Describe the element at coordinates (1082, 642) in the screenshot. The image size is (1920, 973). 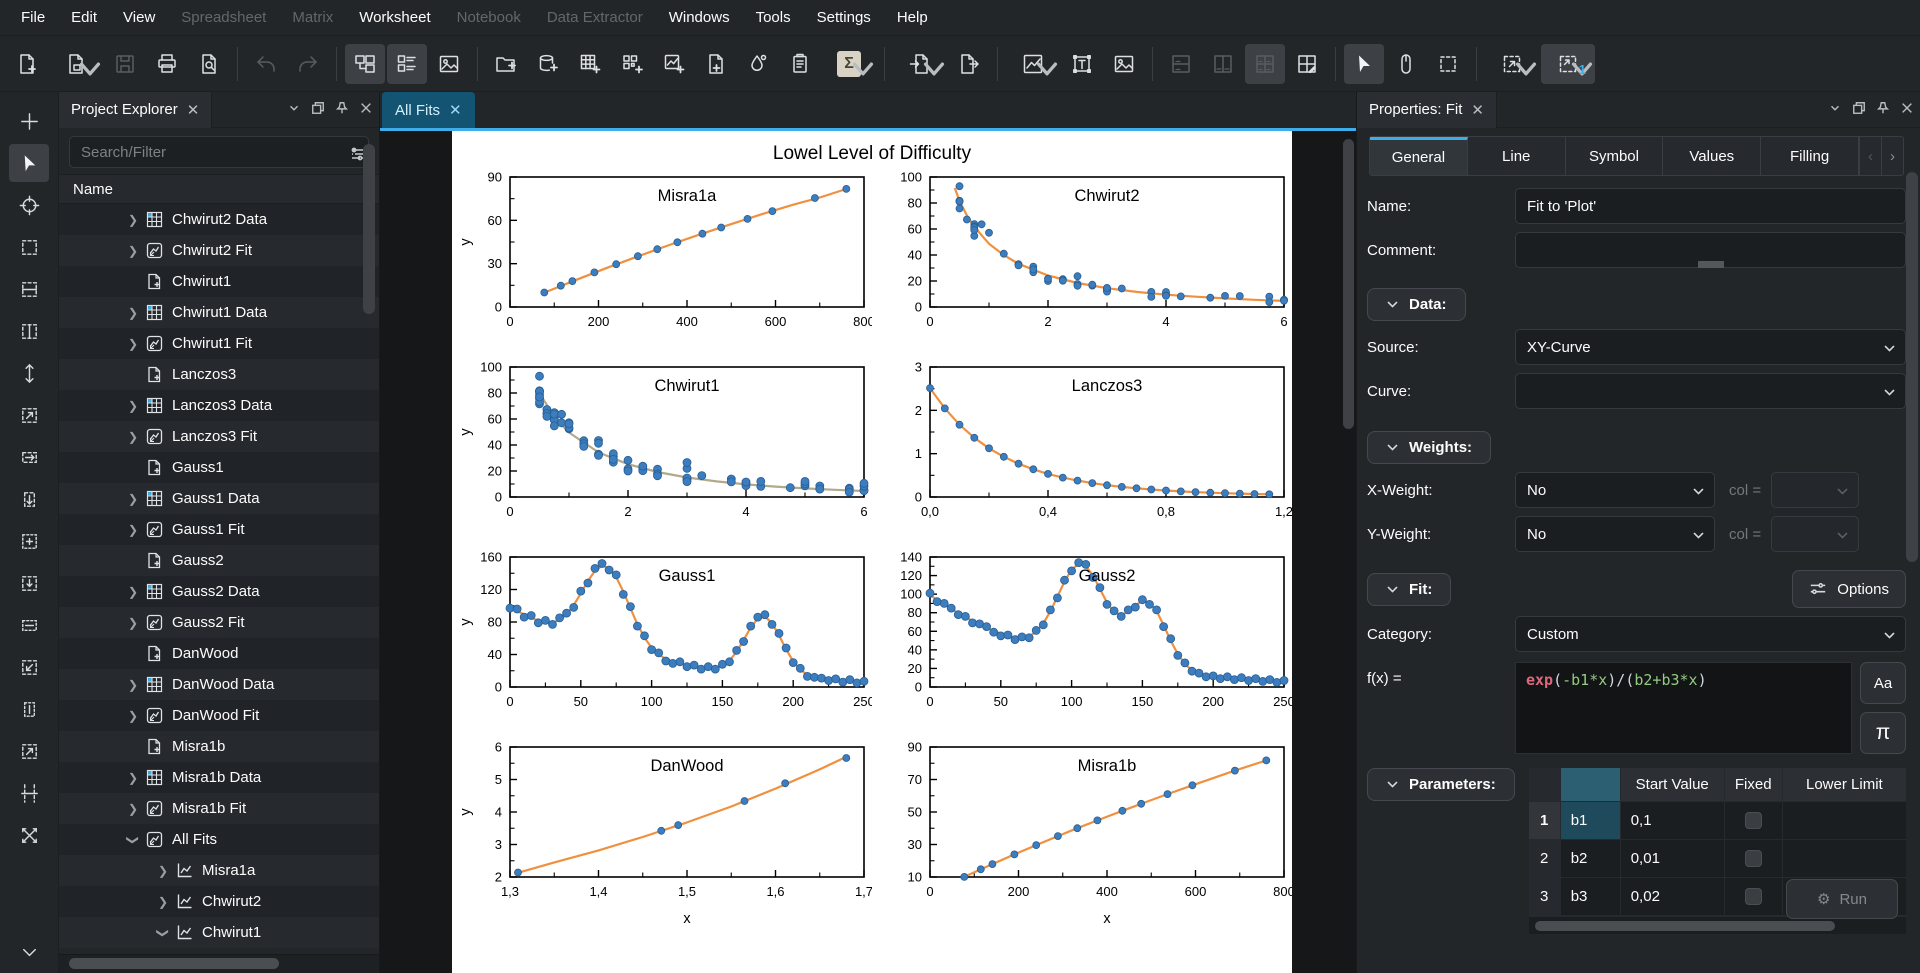
I see `plot-gauss2: 0 50 100 150 200 250 0 20 40 60 80 100 120 140 Gauss2` at that location.